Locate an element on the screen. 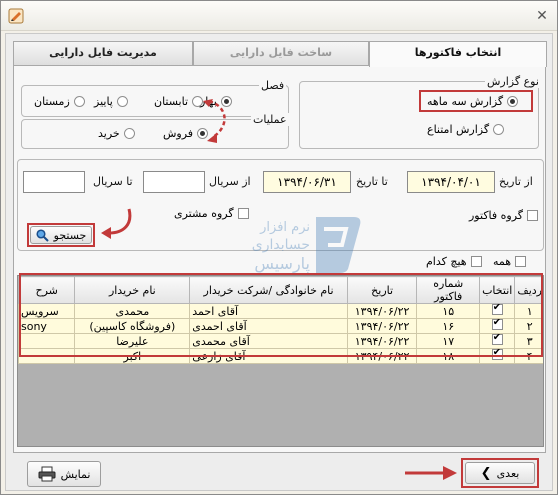 The image size is (558, 495). annotation-arrow-next is located at coordinates (431, 473).